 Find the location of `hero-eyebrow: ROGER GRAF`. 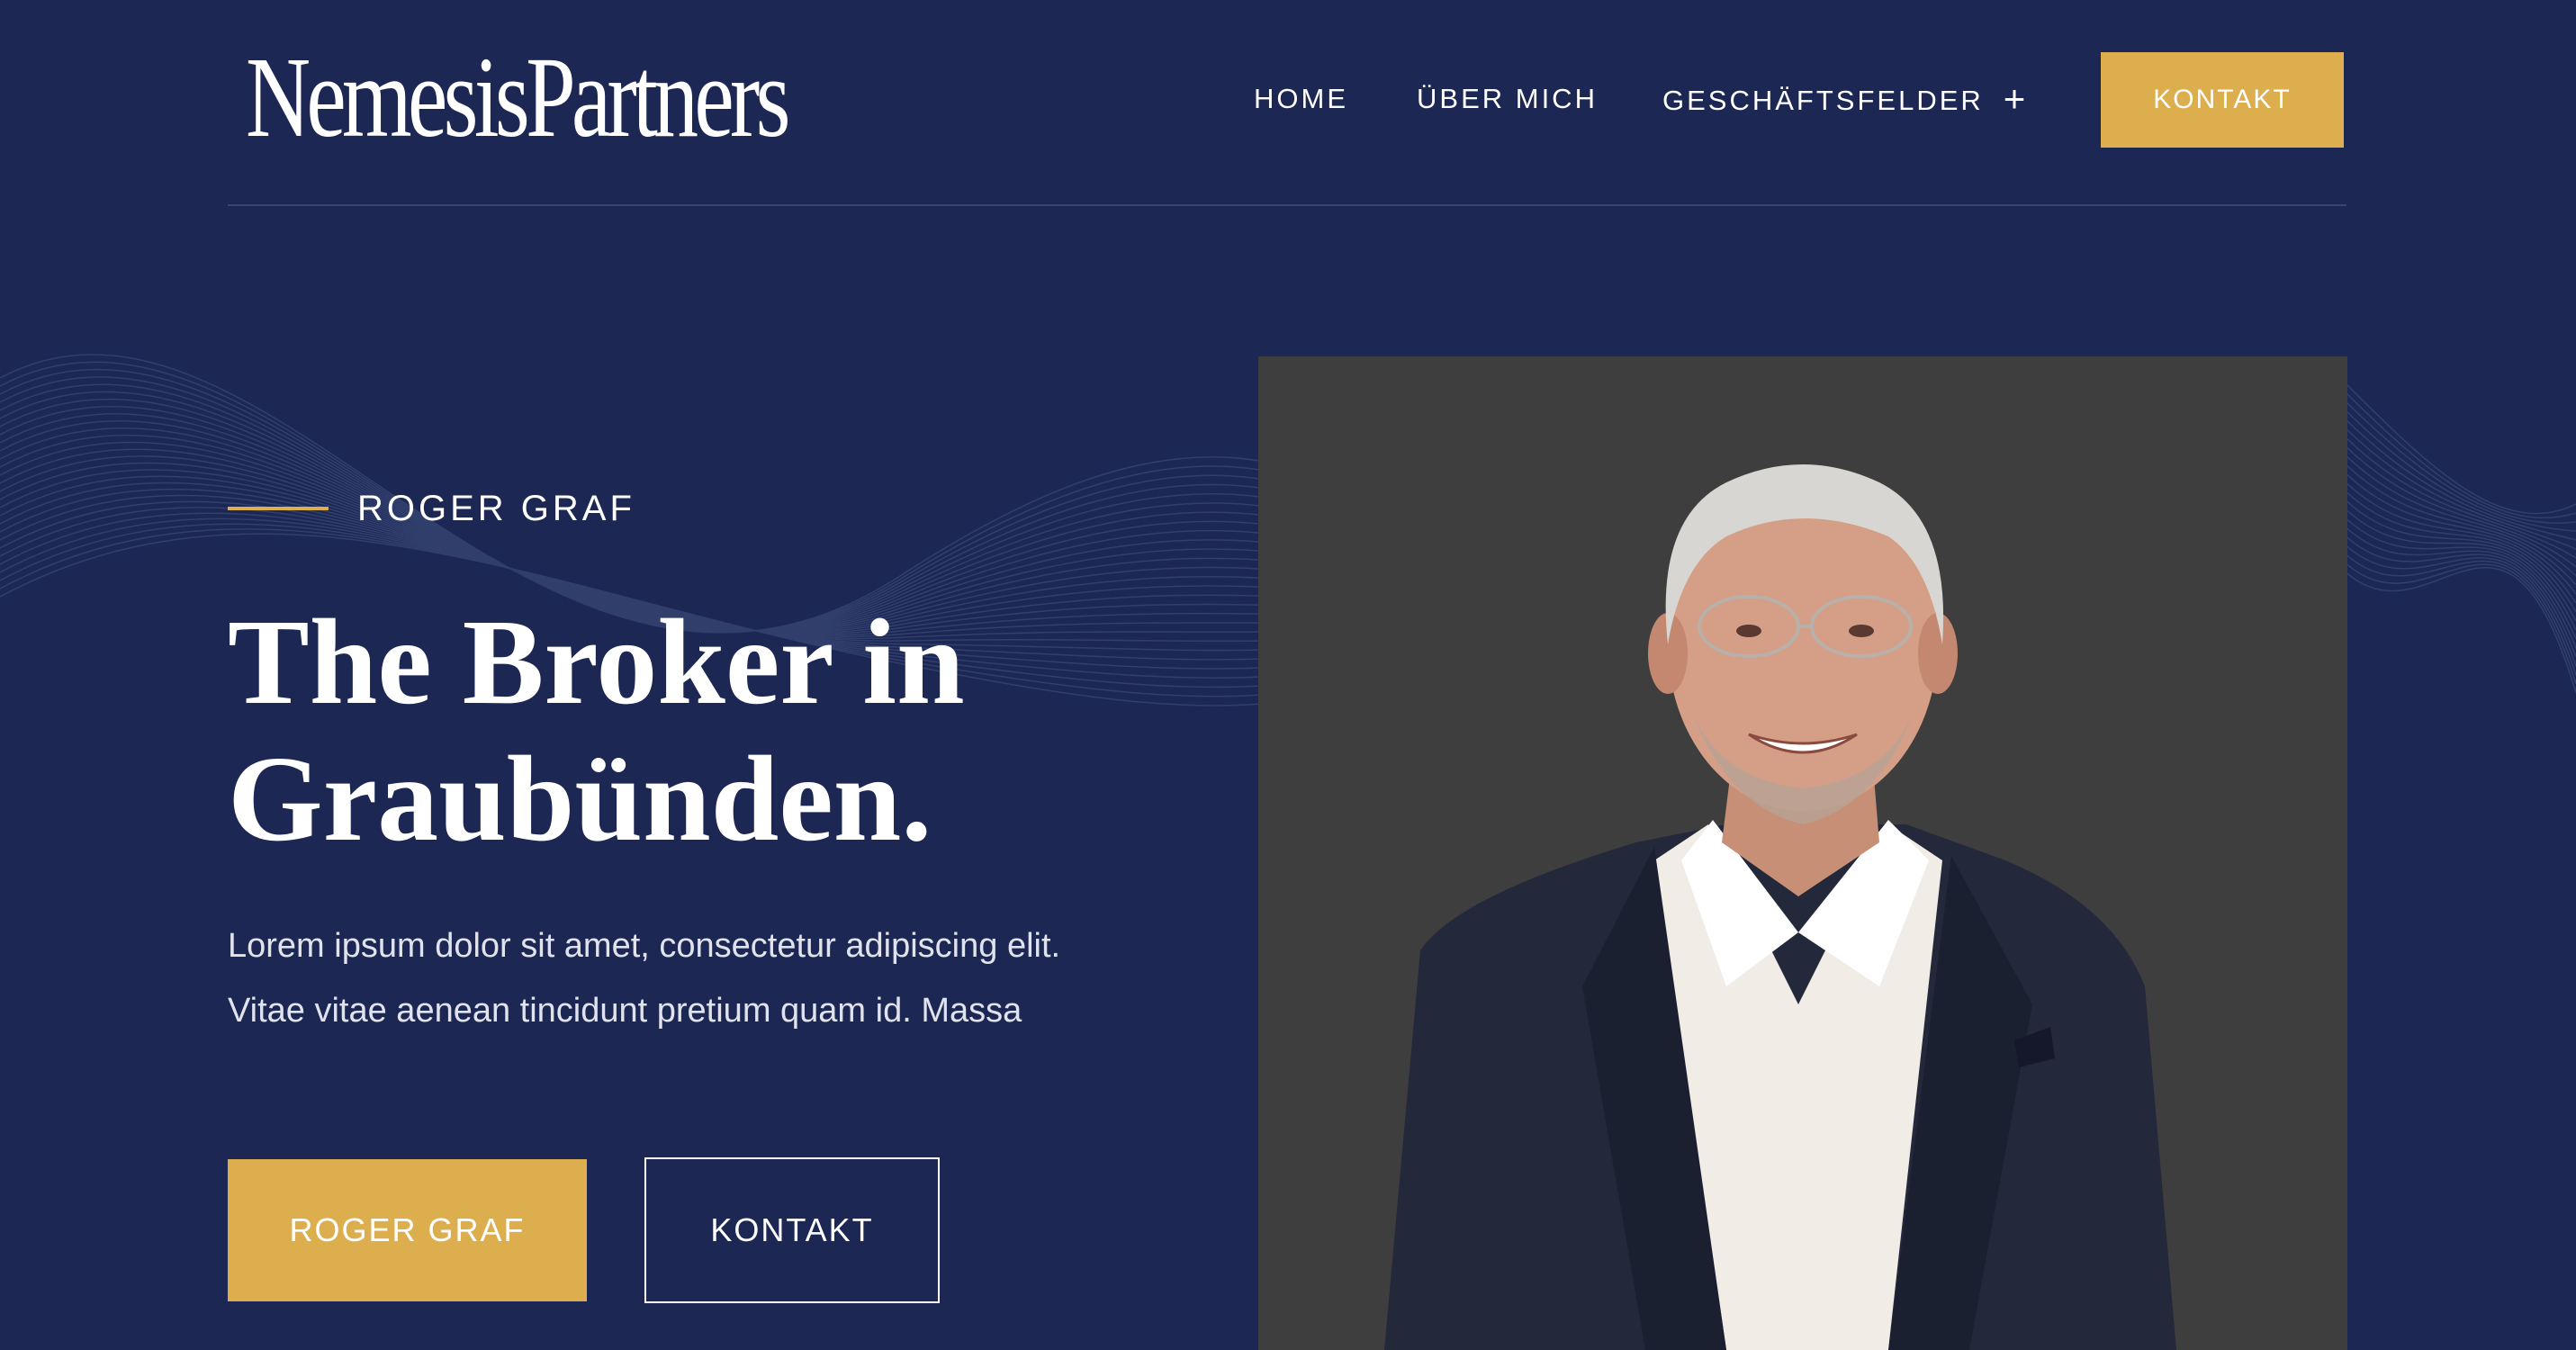

hero-eyebrow: ROGER GRAF is located at coordinates (431, 509).